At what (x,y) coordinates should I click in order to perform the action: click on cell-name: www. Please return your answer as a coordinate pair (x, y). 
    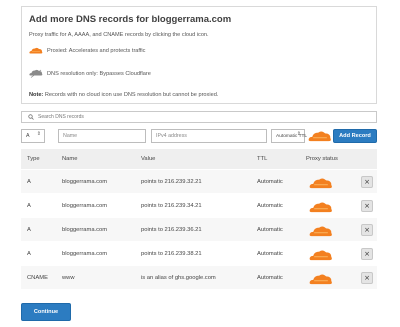
    Looking at the image, I should click on (68, 278).